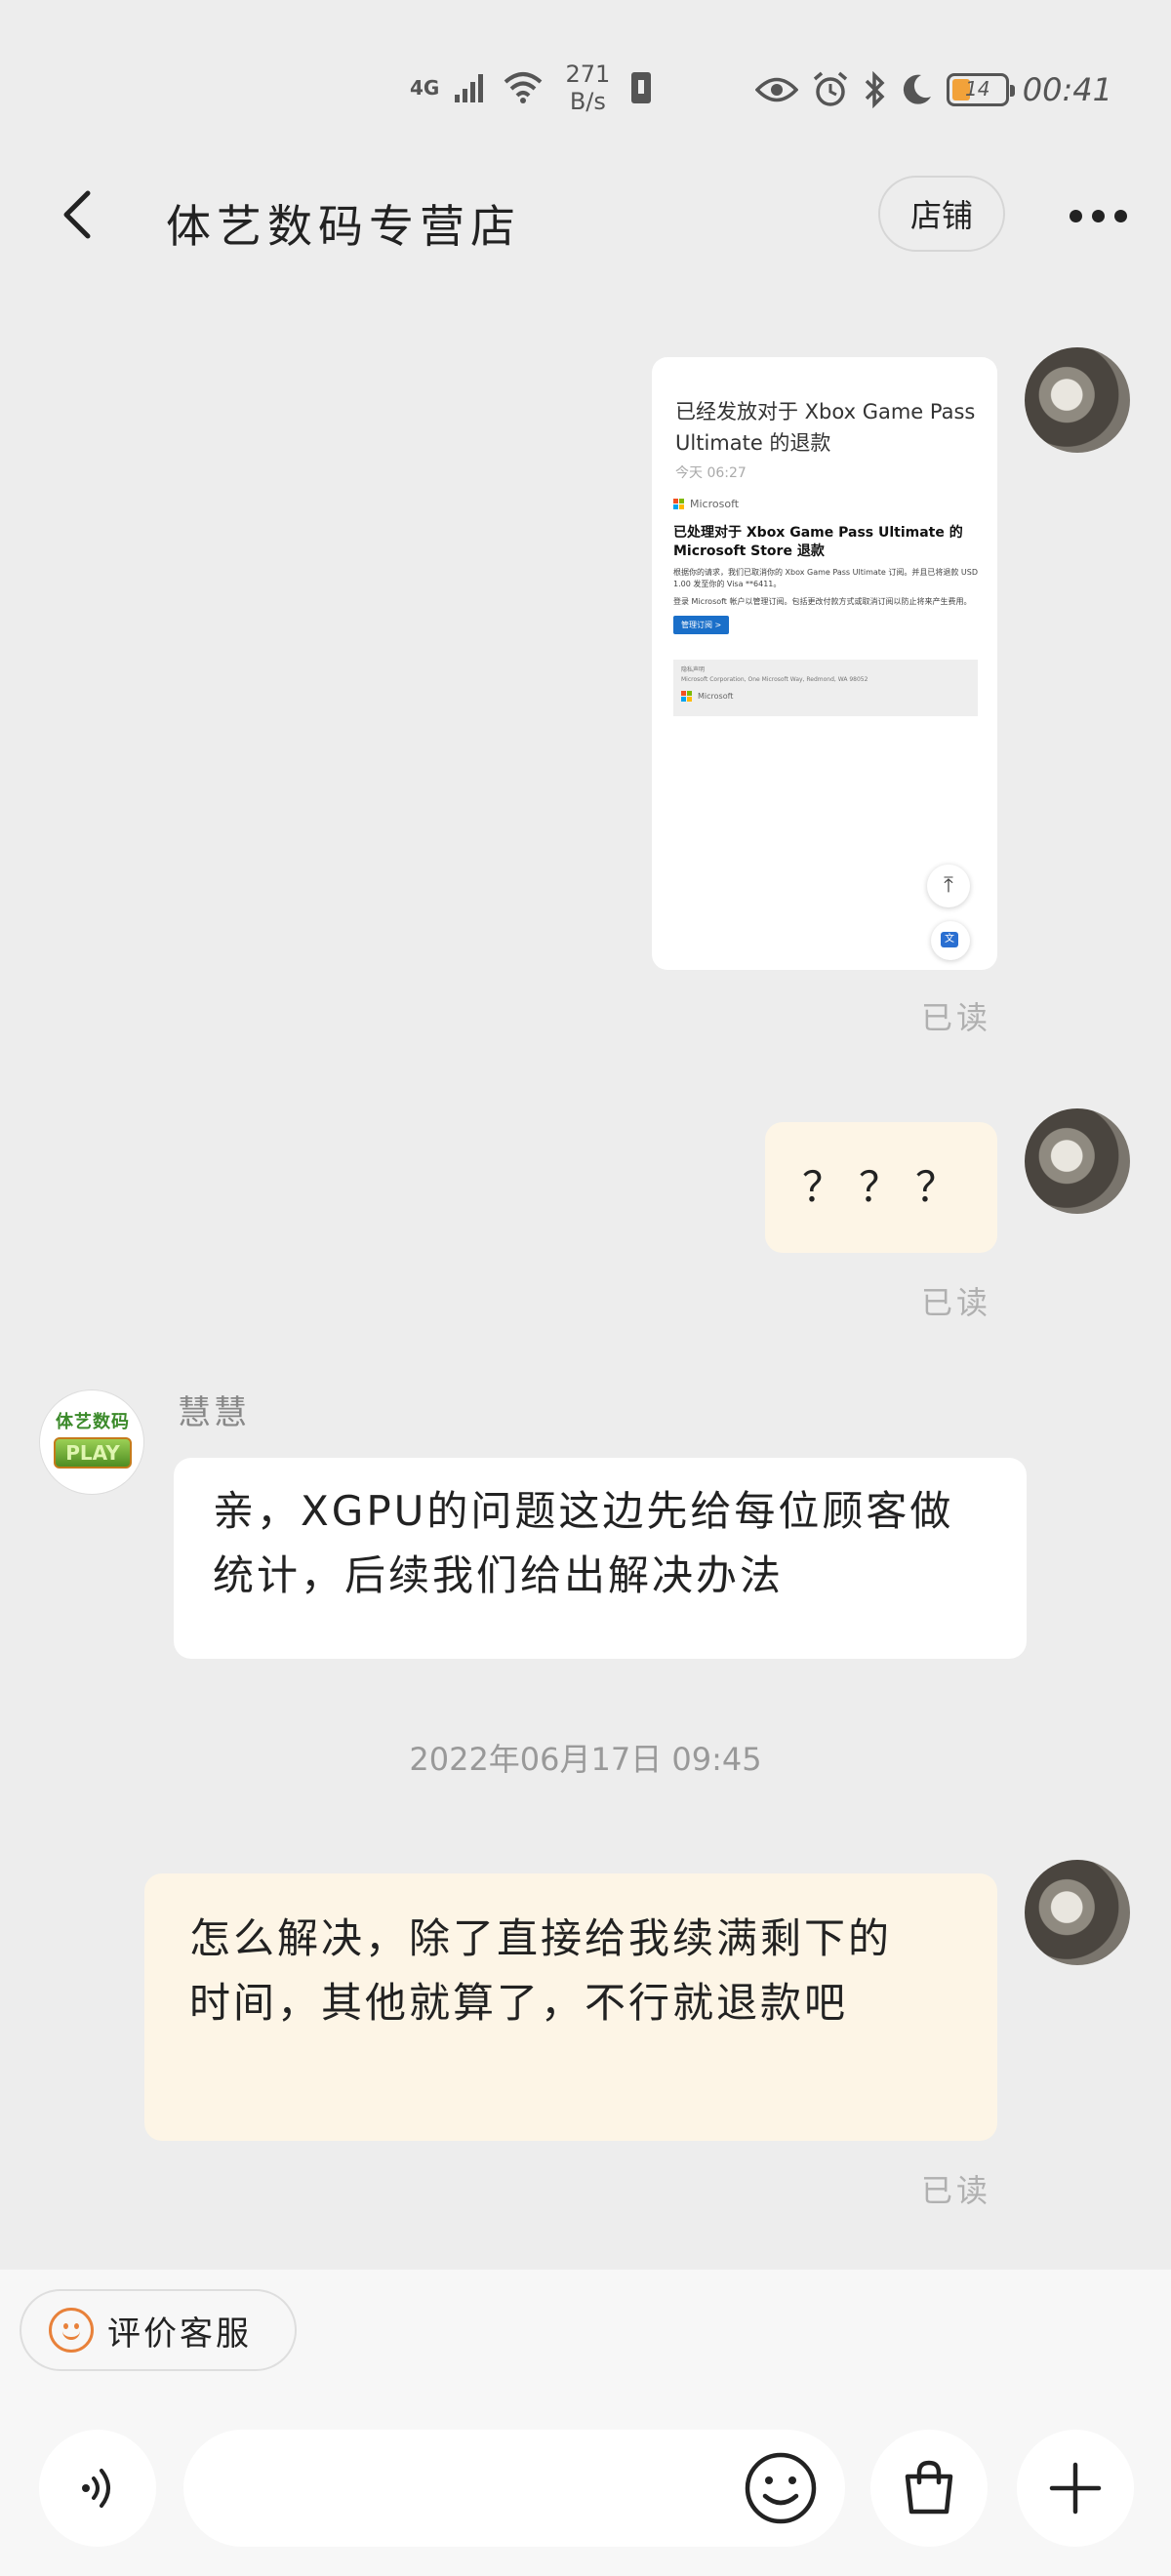 This screenshot has width=1171, height=2576. I want to click on smile-icon, so click(781, 2488).